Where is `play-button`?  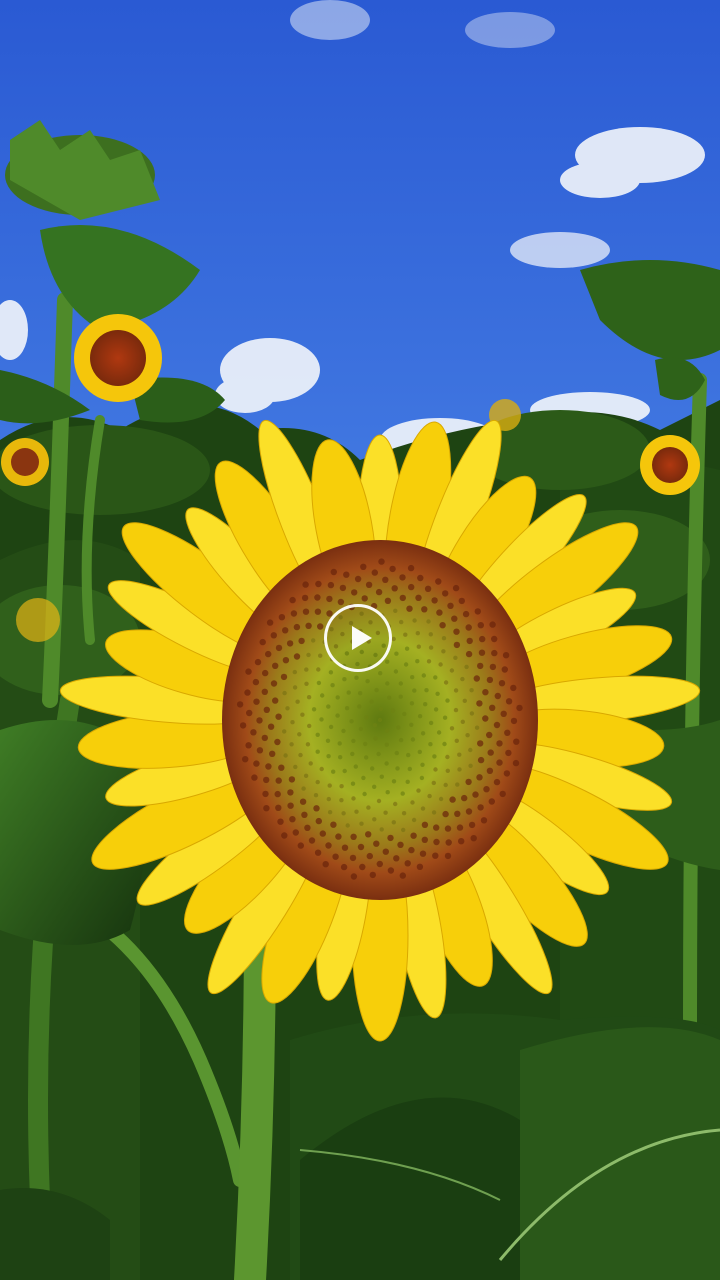 play-button is located at coordinates (358, 638).